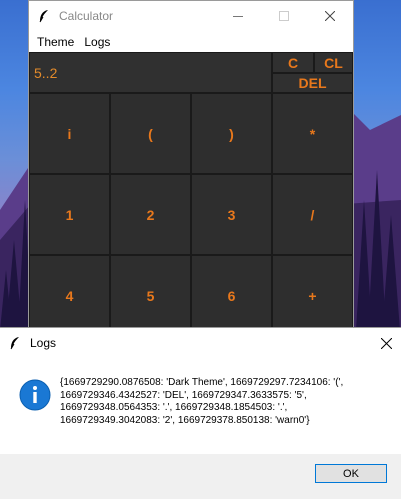 The height and width of the screenshot is (499, 401). I want to click on key-i: i, so click(69, 133).